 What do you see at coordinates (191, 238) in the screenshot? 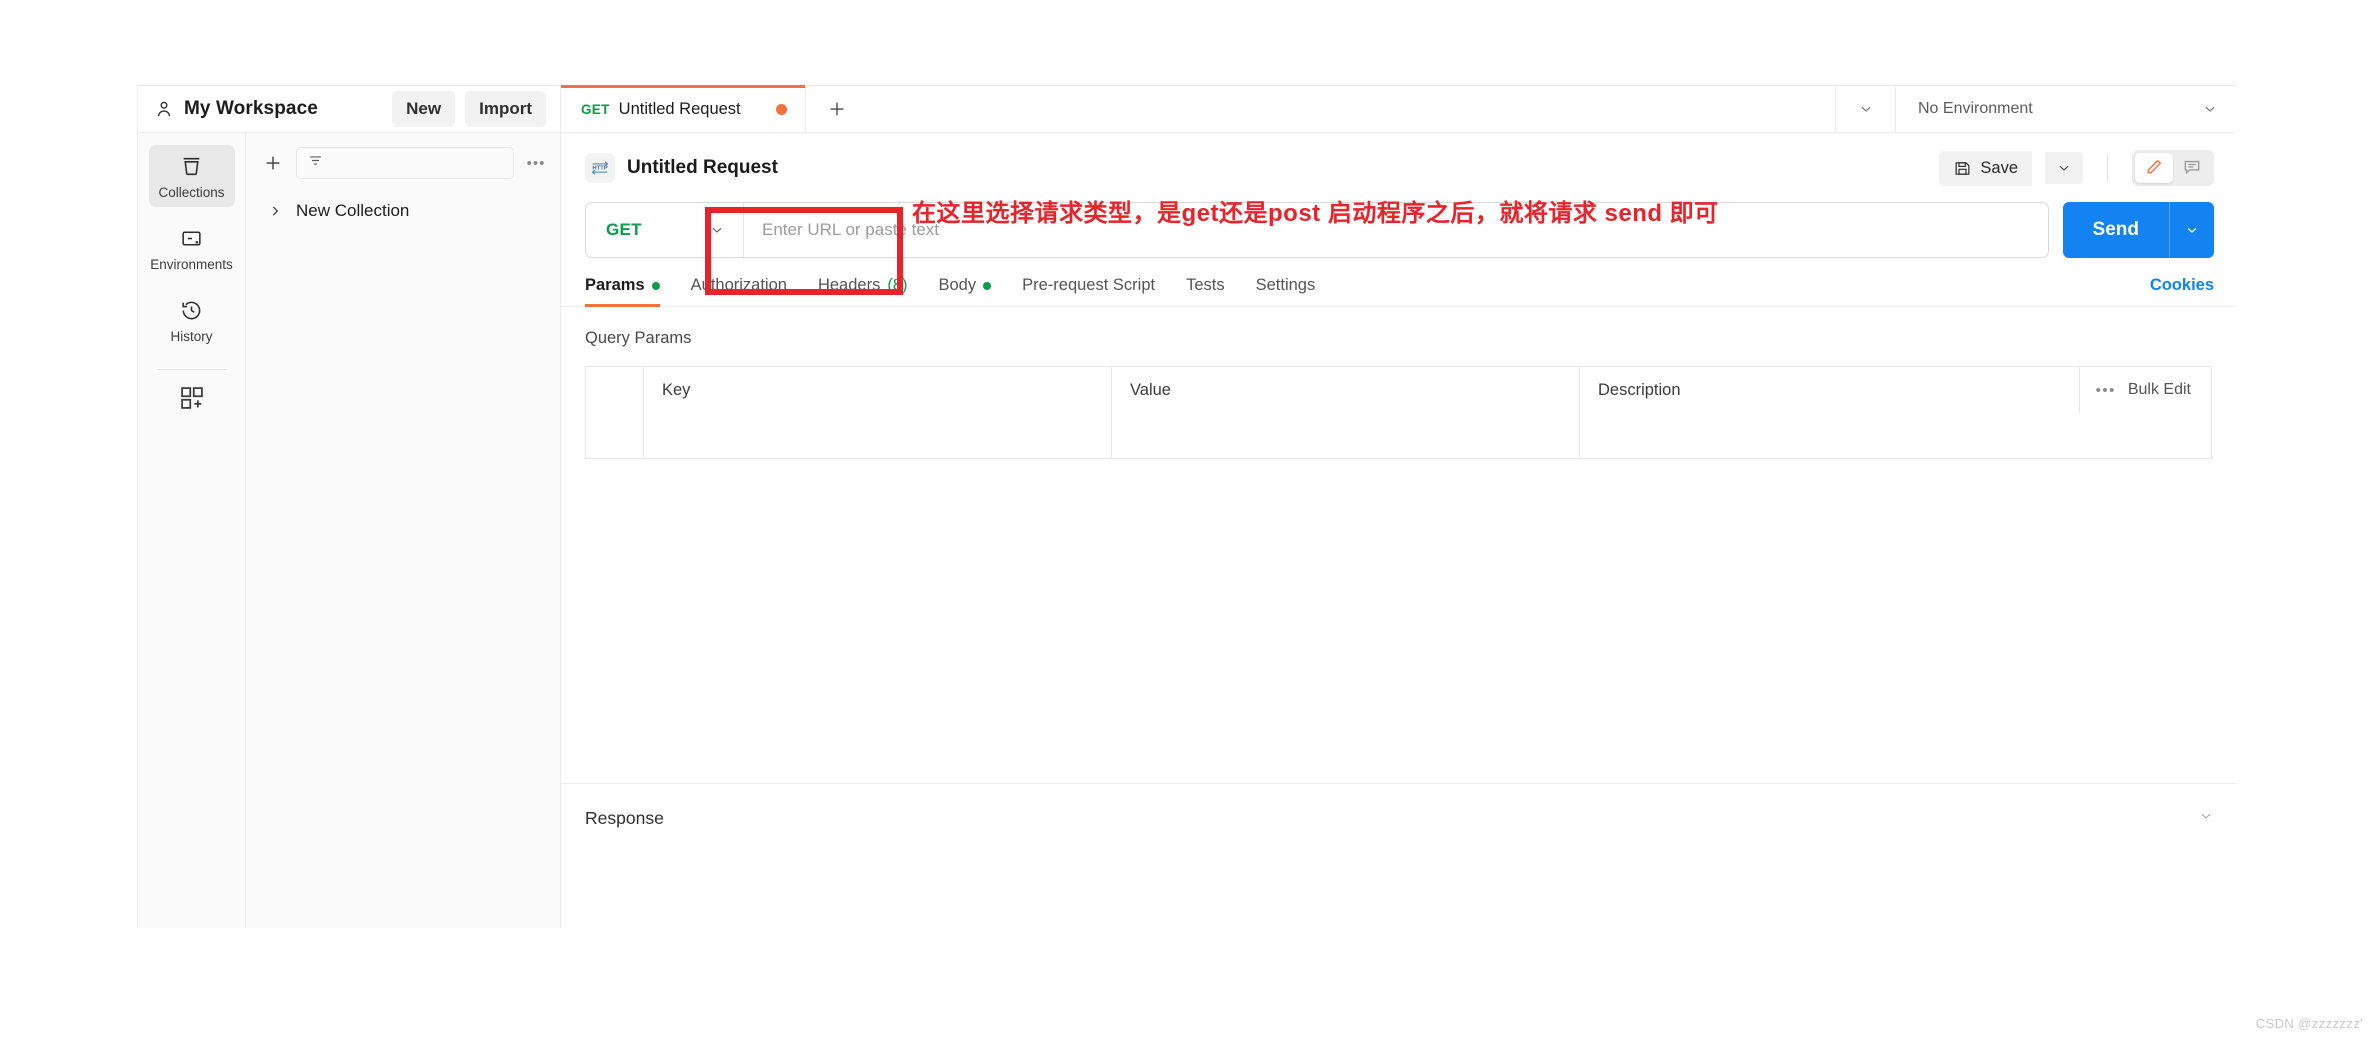
I see `environments-icon` at bounding box center [191, 238].